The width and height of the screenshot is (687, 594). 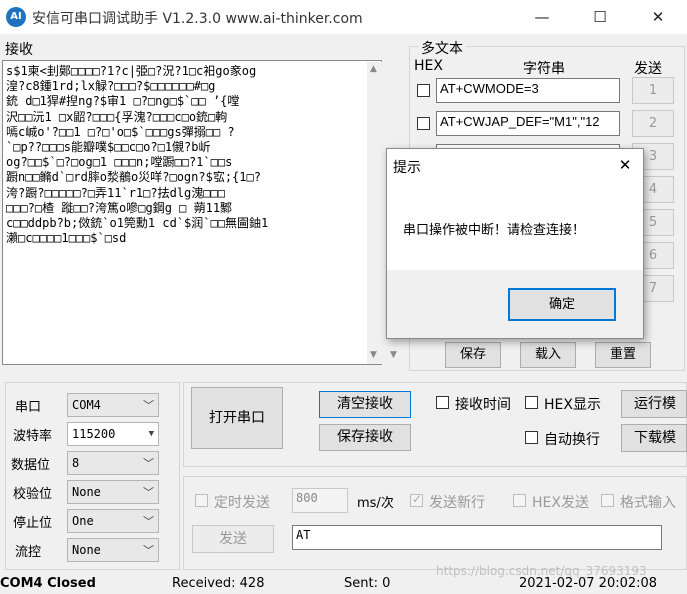 I want to click on maximize-button: ☐, so click(x=600, y=17).